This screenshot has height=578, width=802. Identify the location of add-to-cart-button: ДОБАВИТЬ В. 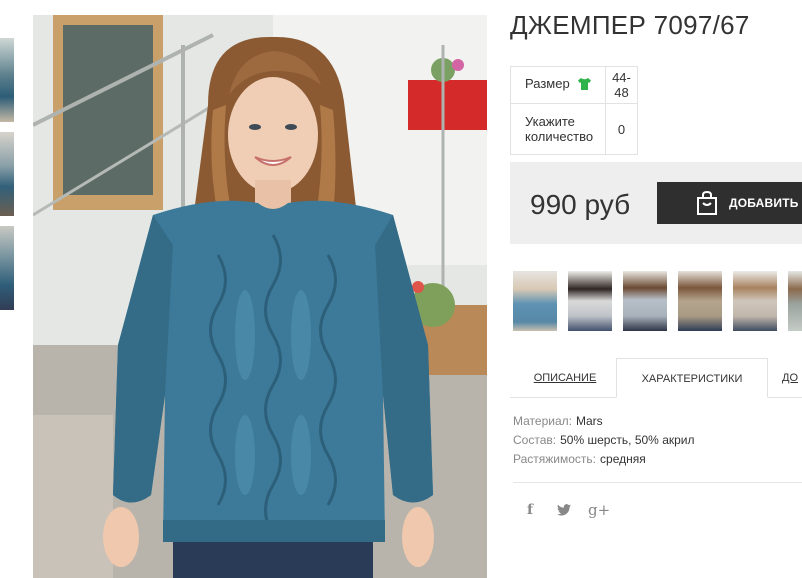
(729, 203).